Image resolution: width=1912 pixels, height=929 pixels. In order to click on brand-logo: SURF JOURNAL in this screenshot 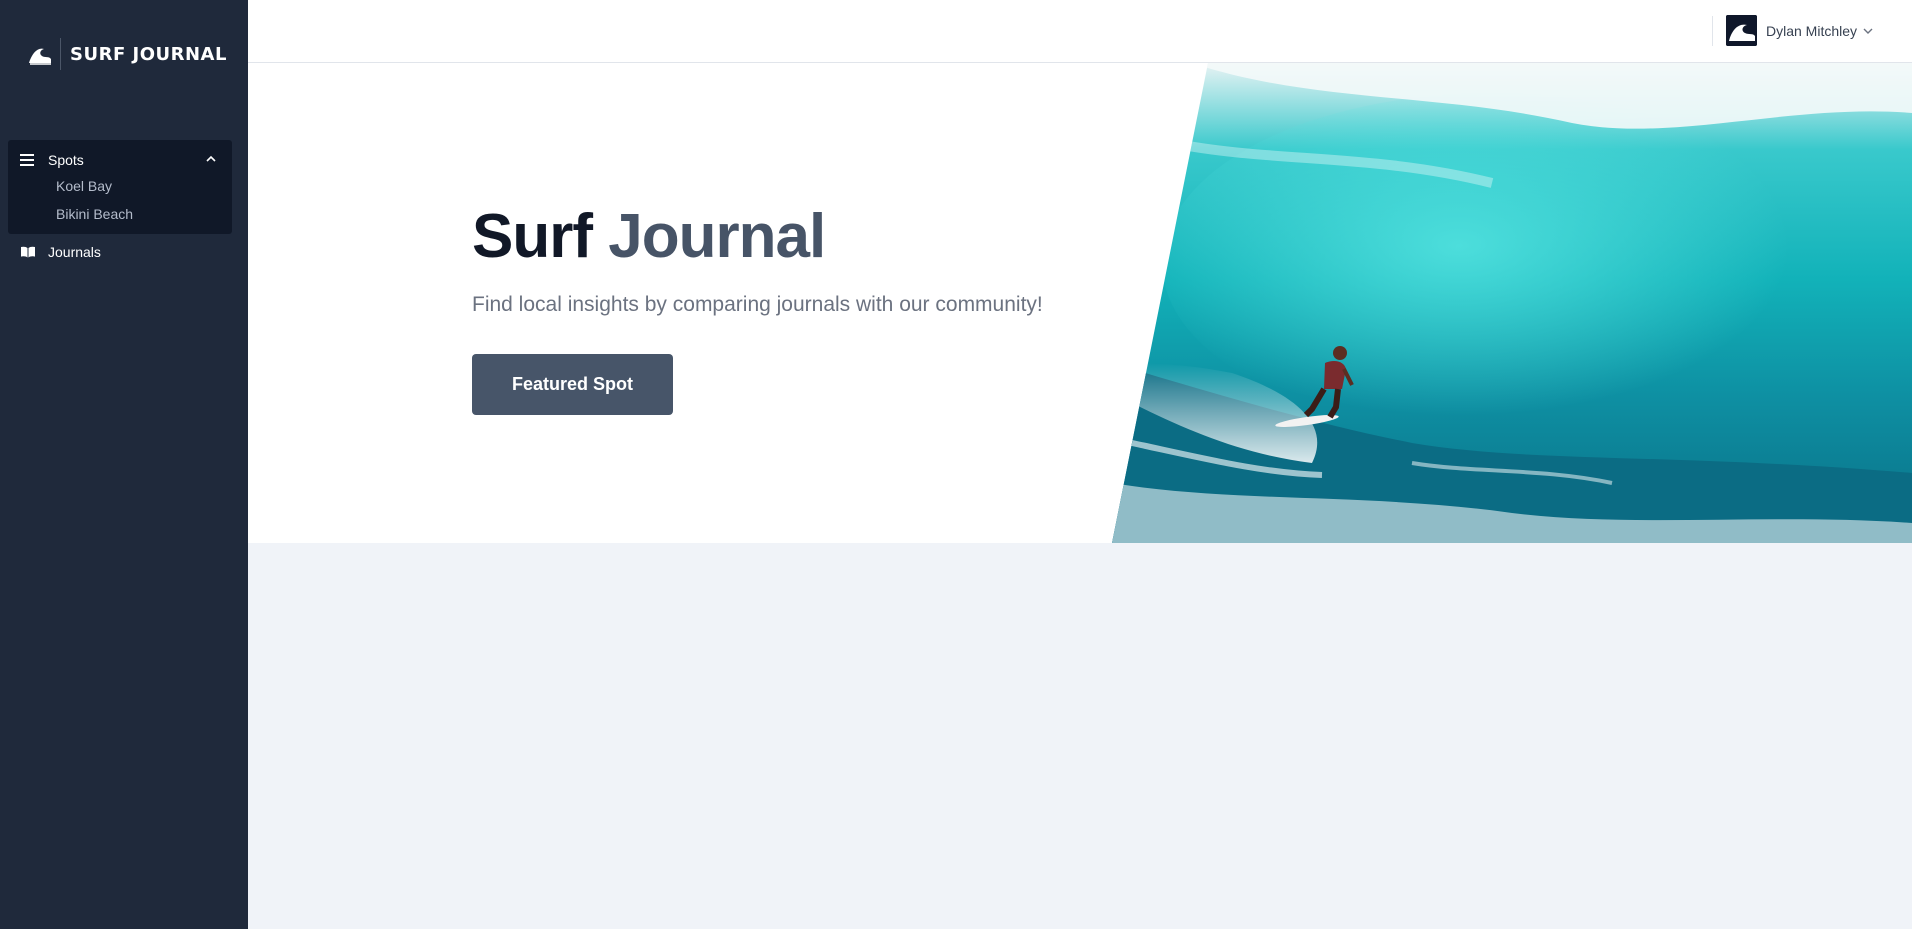, I will do `click(127, 54)`.